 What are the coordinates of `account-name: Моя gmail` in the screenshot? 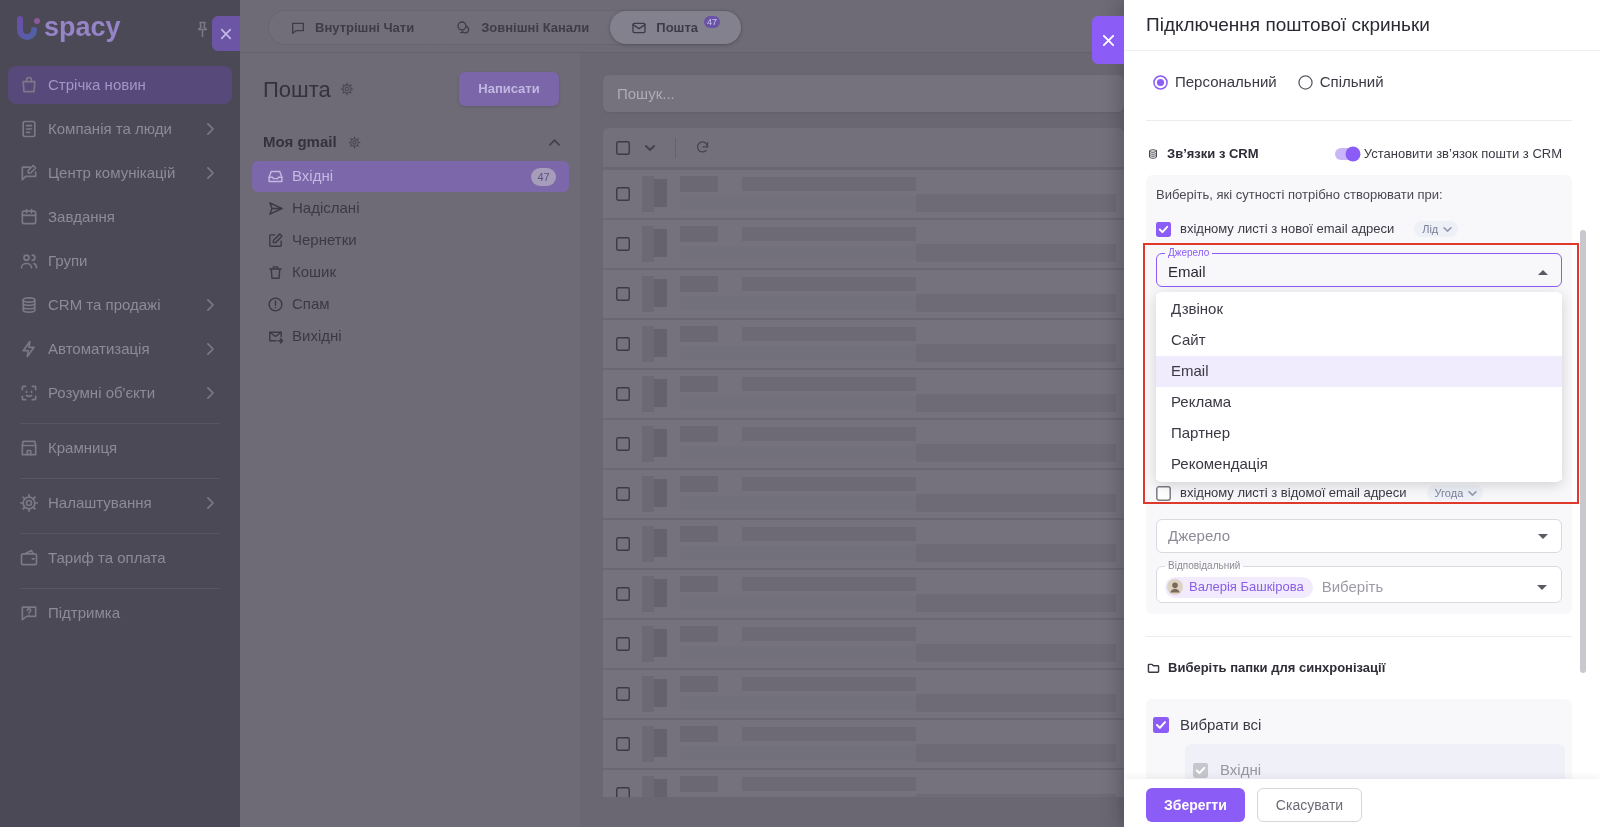 It's located at (300, 141).